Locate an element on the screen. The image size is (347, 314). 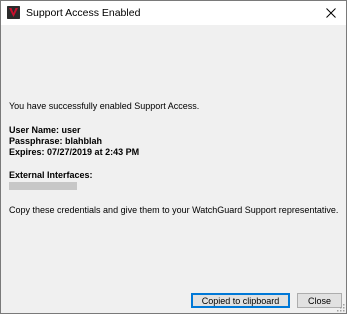
close-icon is located at coordinates (331, 13).